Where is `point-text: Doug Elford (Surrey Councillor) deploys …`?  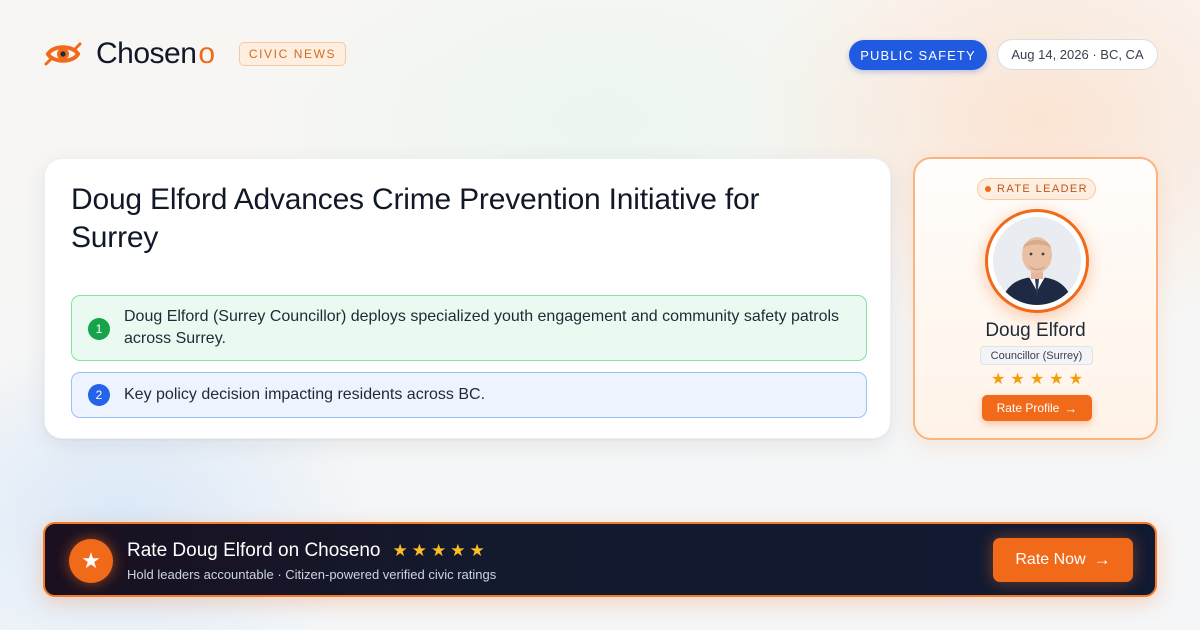
point-text: Doug Elford (Surrey Councillor) deploys … is located at coordinates (482, 327).